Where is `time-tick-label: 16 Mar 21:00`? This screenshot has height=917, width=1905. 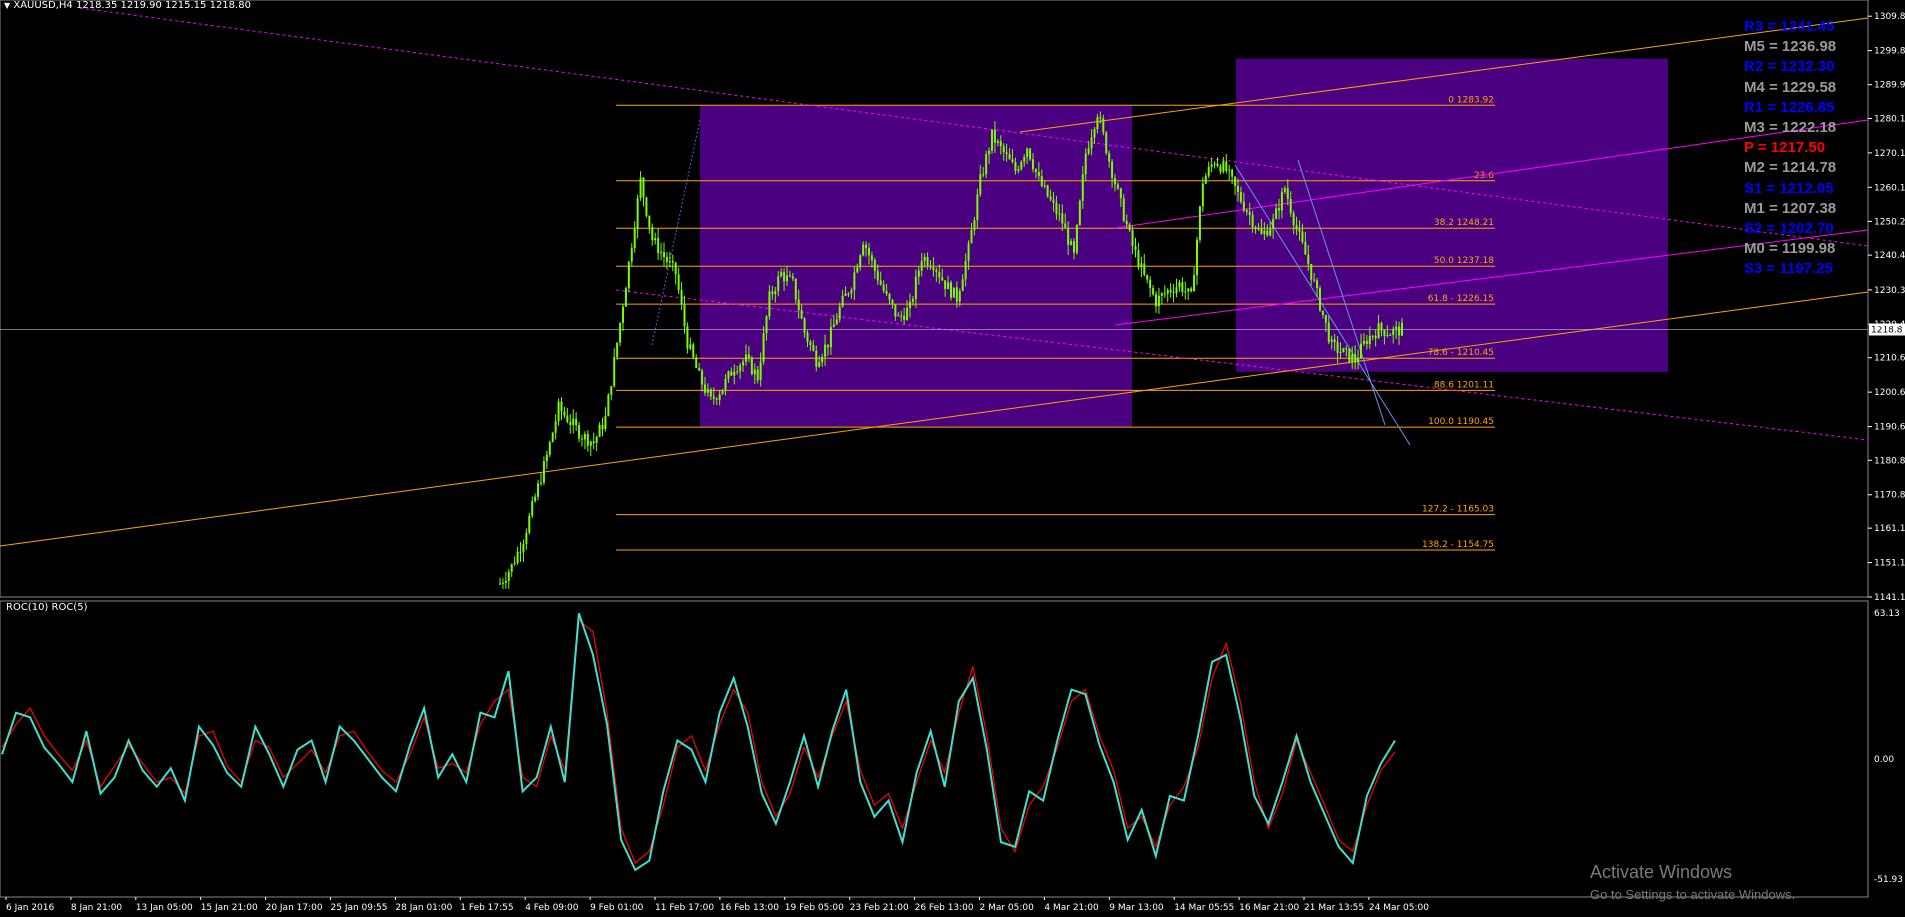 time-tick-label: 16 Mar 21:00 is located at coordinates (1269, 908).